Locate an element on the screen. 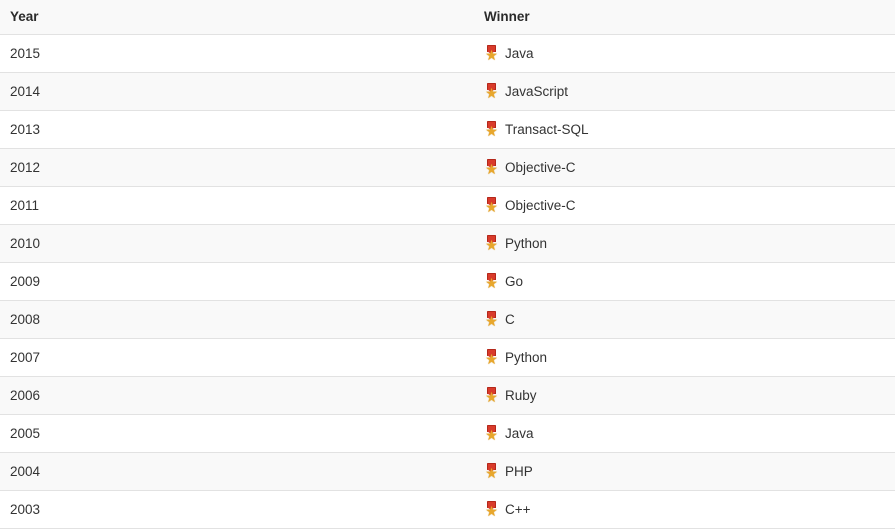  table-row: 2004 ★ PHP is located at coordinates (447, 471).